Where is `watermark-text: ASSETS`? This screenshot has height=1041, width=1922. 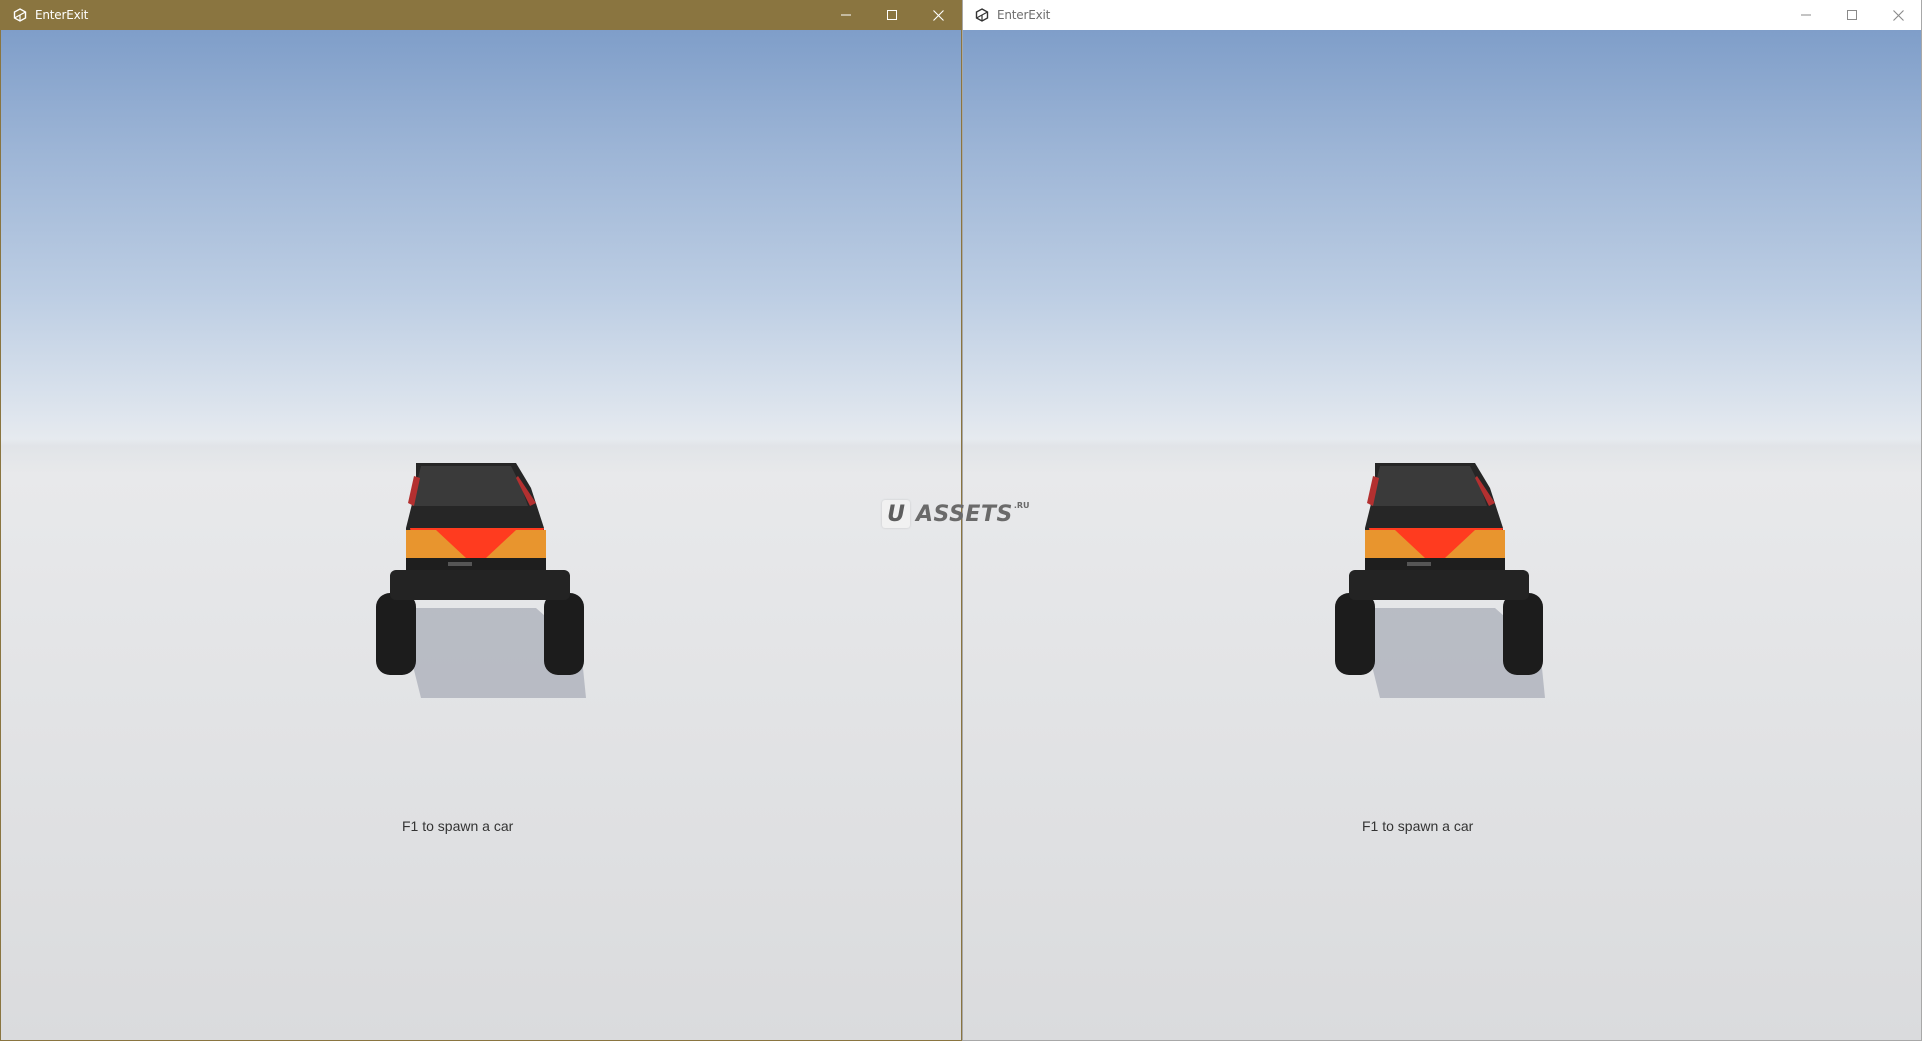
watermark-text: ASSETS is located at coordinates (964, 514).